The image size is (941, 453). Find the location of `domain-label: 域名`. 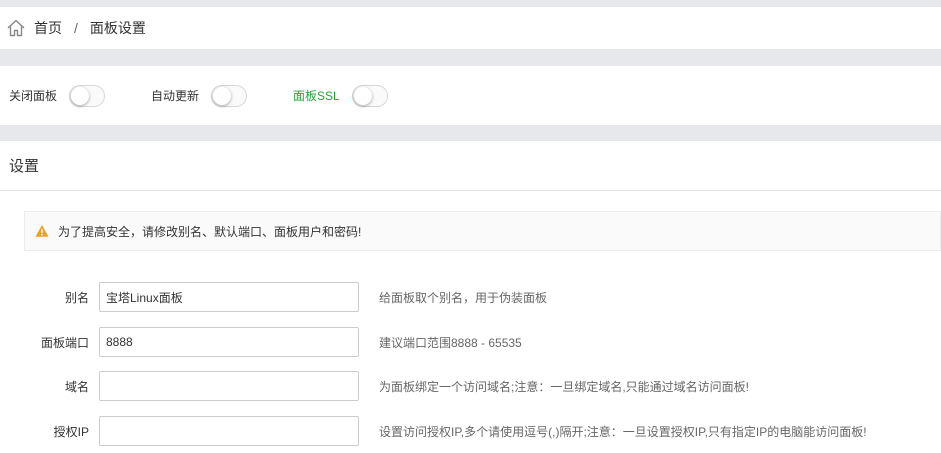

domain-label: 域名 is located at coordinates (76, 386).